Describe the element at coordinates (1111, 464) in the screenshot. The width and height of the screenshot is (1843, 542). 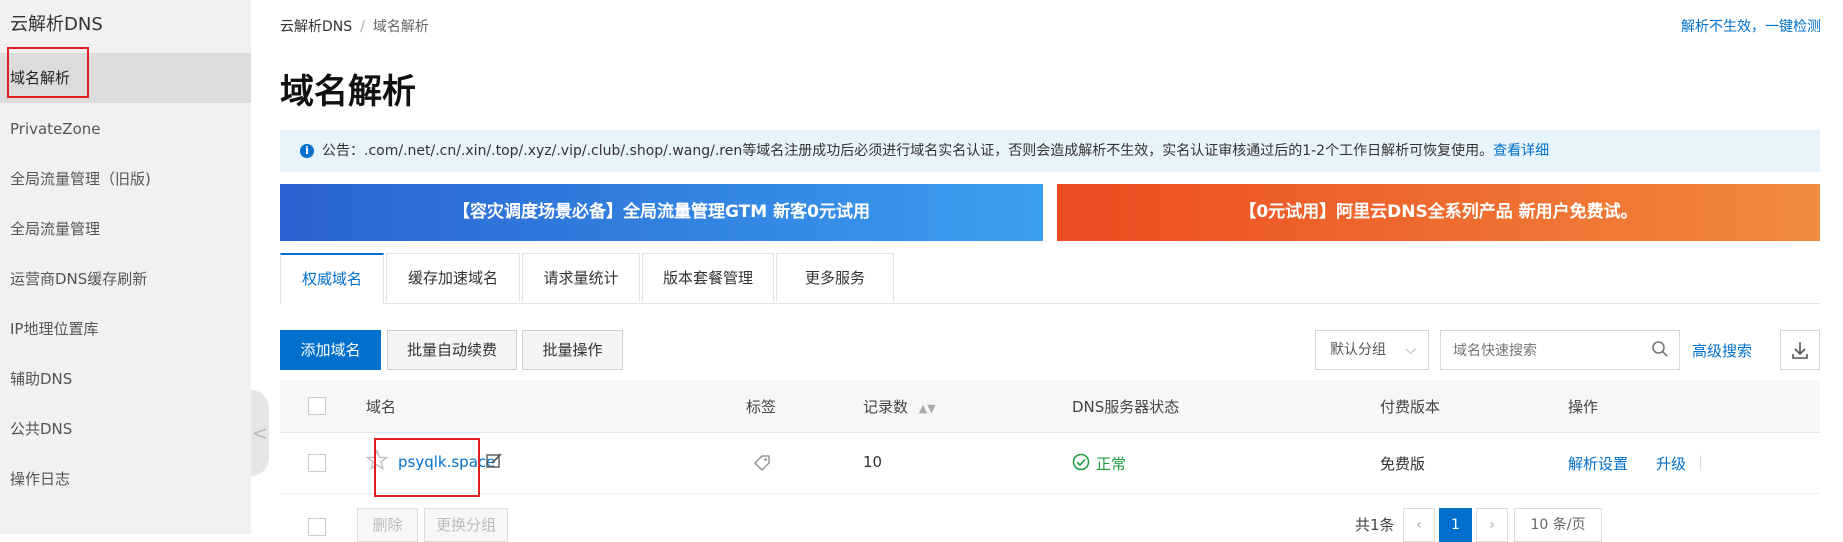
I see `dns-status-text: 正常` at that location.